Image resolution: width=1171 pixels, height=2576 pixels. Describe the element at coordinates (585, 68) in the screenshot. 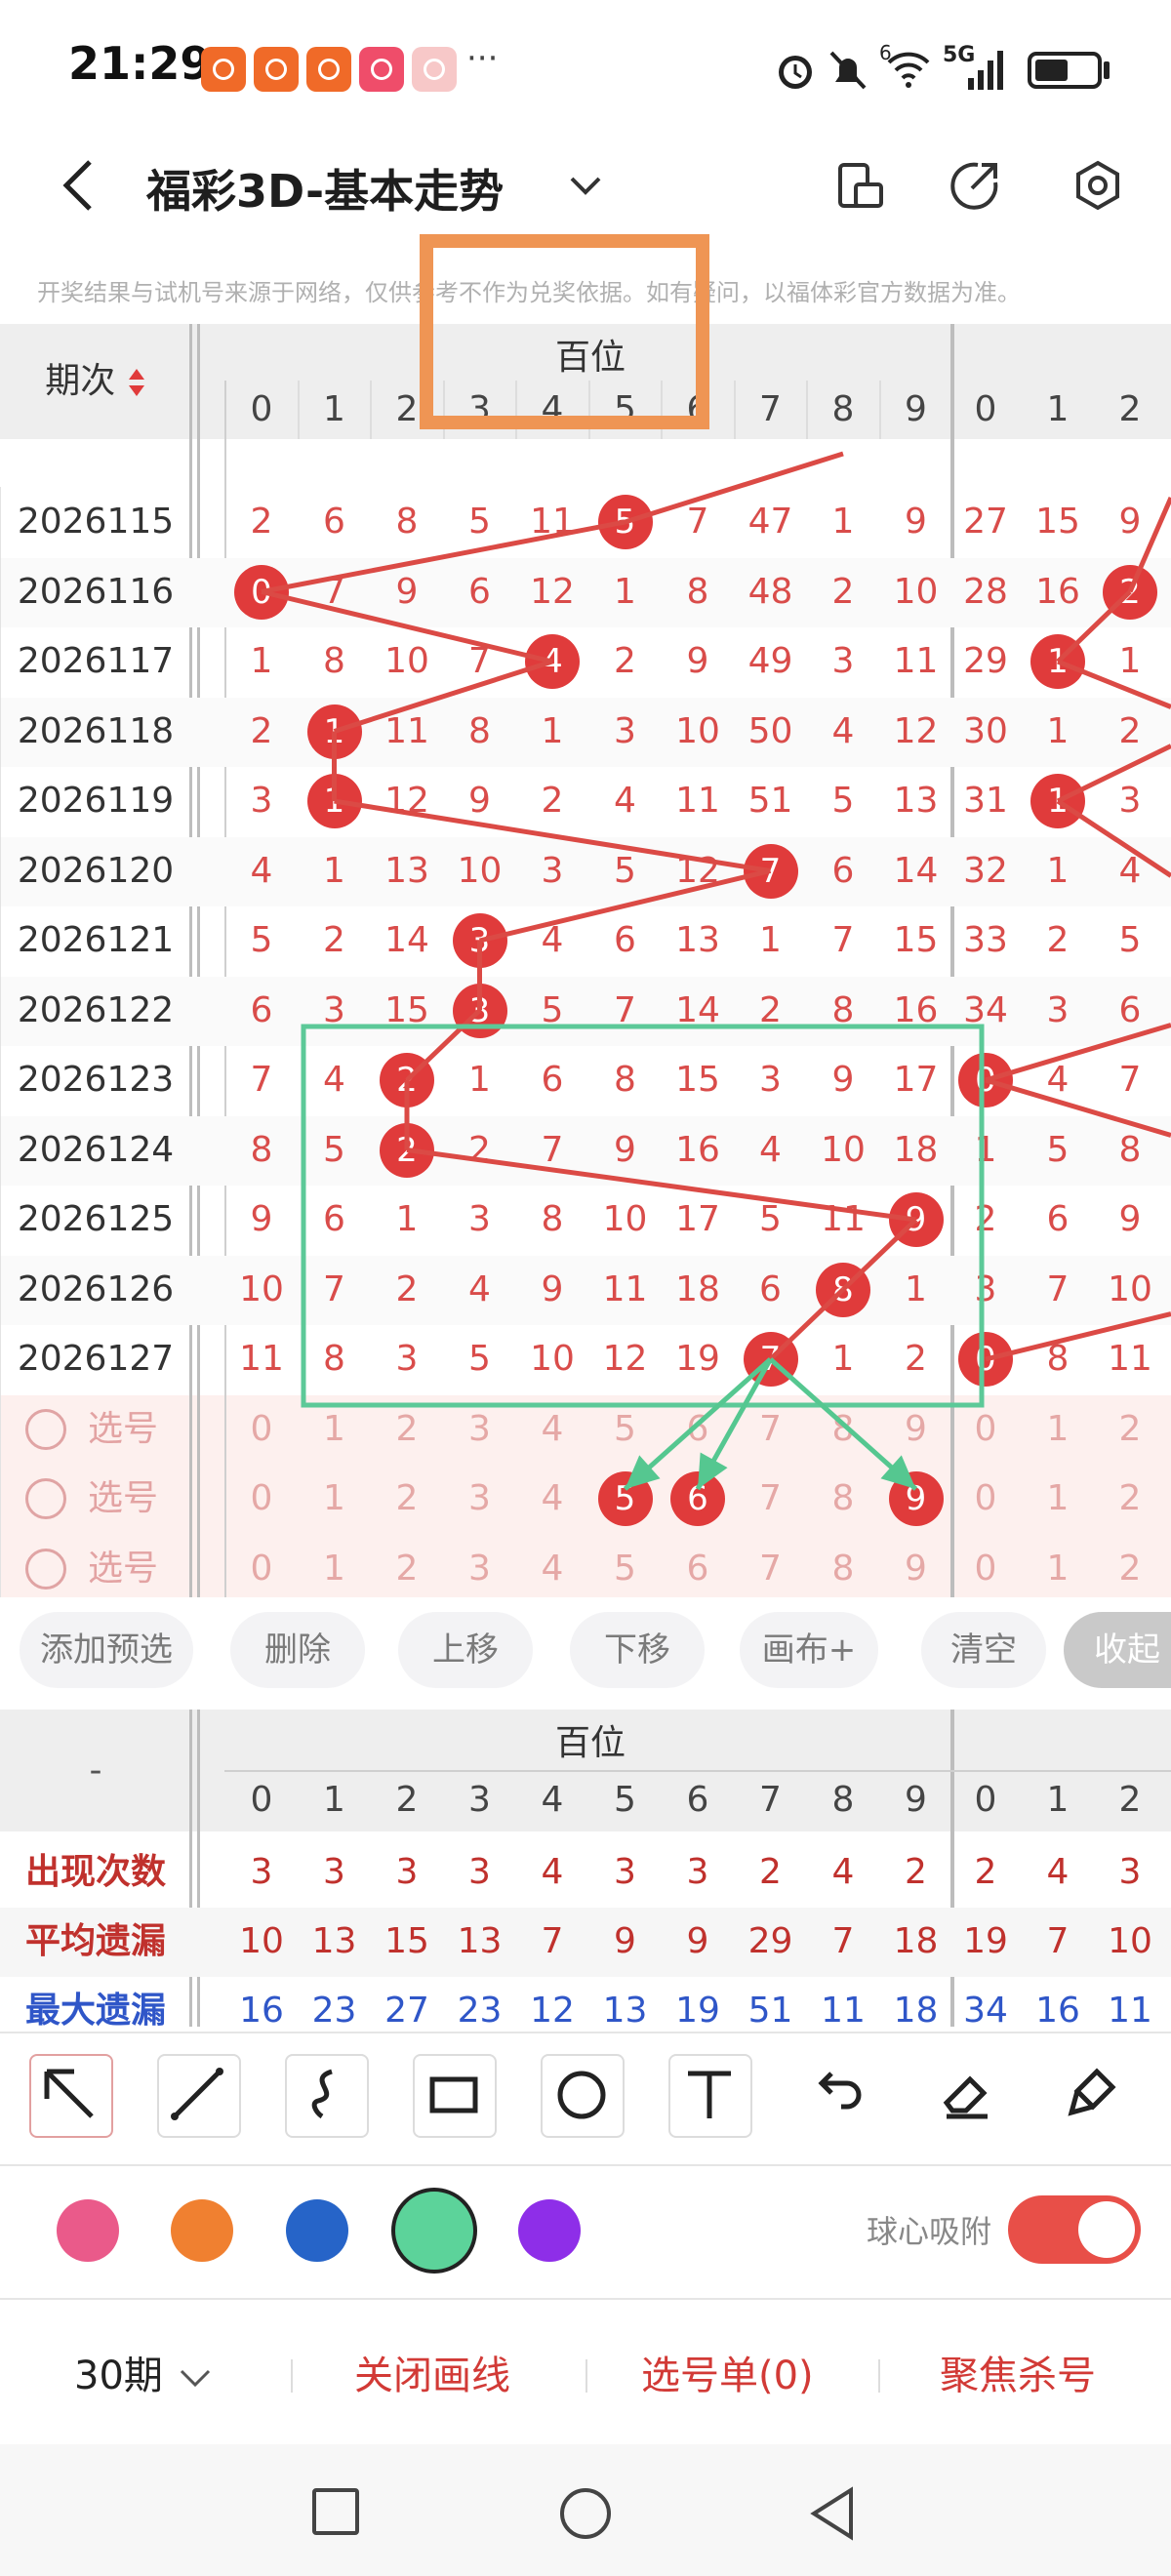

I see `status-bar: 21:29 ··· 6 5G` at that location.